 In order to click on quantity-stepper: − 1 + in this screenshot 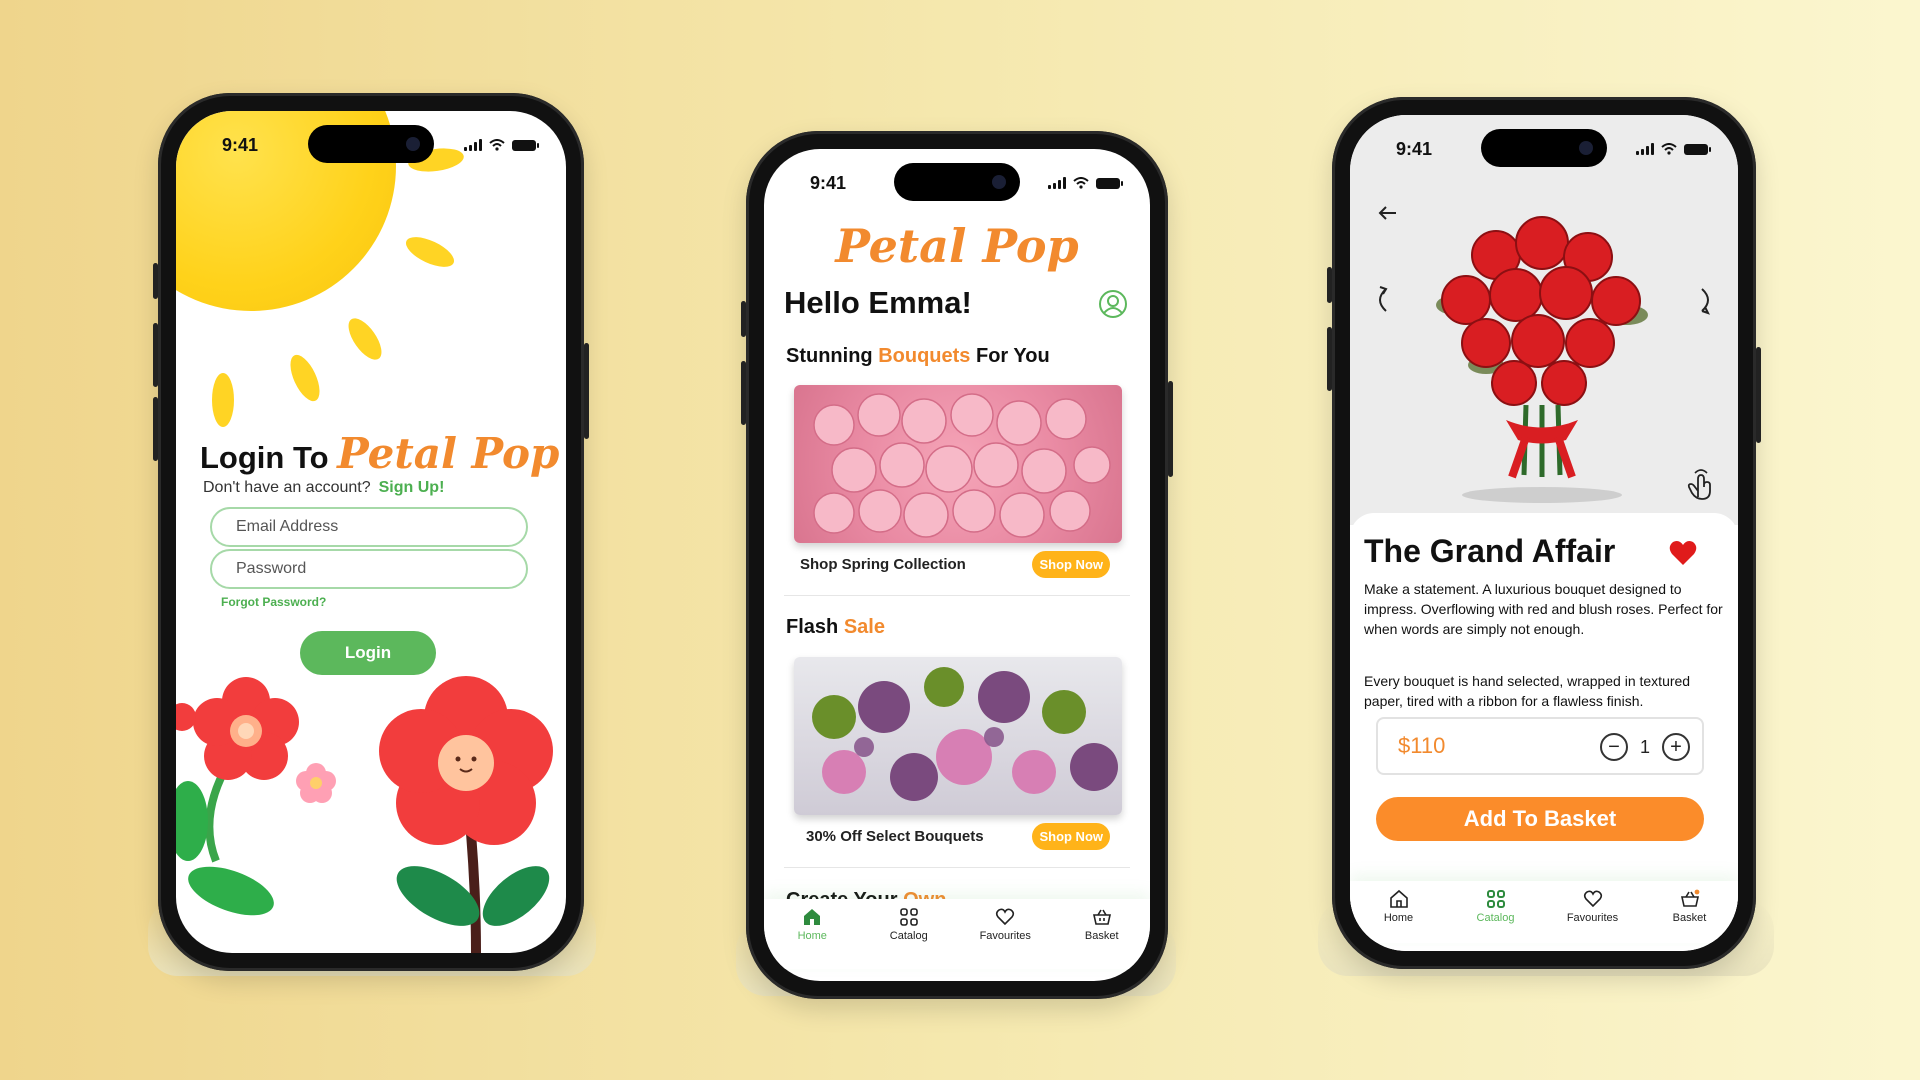, I will do `click(1644, 747)`.